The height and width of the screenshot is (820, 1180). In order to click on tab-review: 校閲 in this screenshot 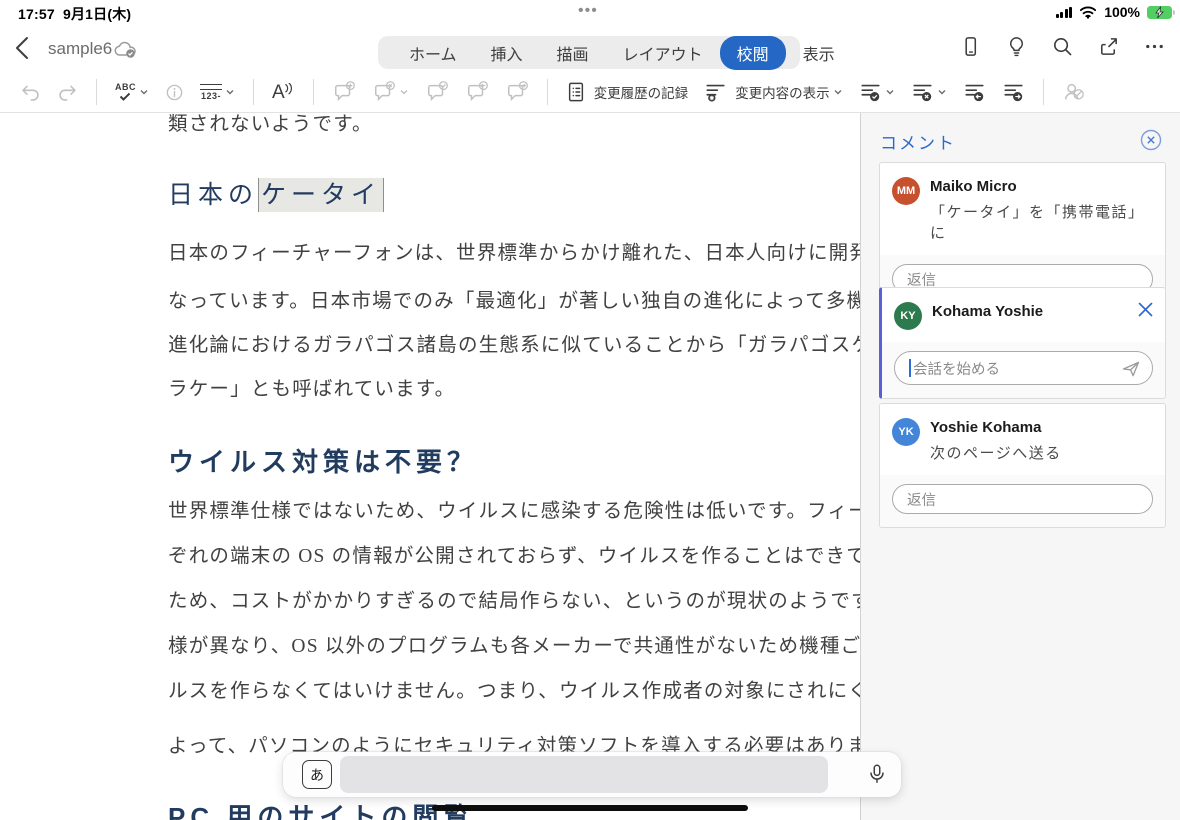, I will do `click(752, 52)`.